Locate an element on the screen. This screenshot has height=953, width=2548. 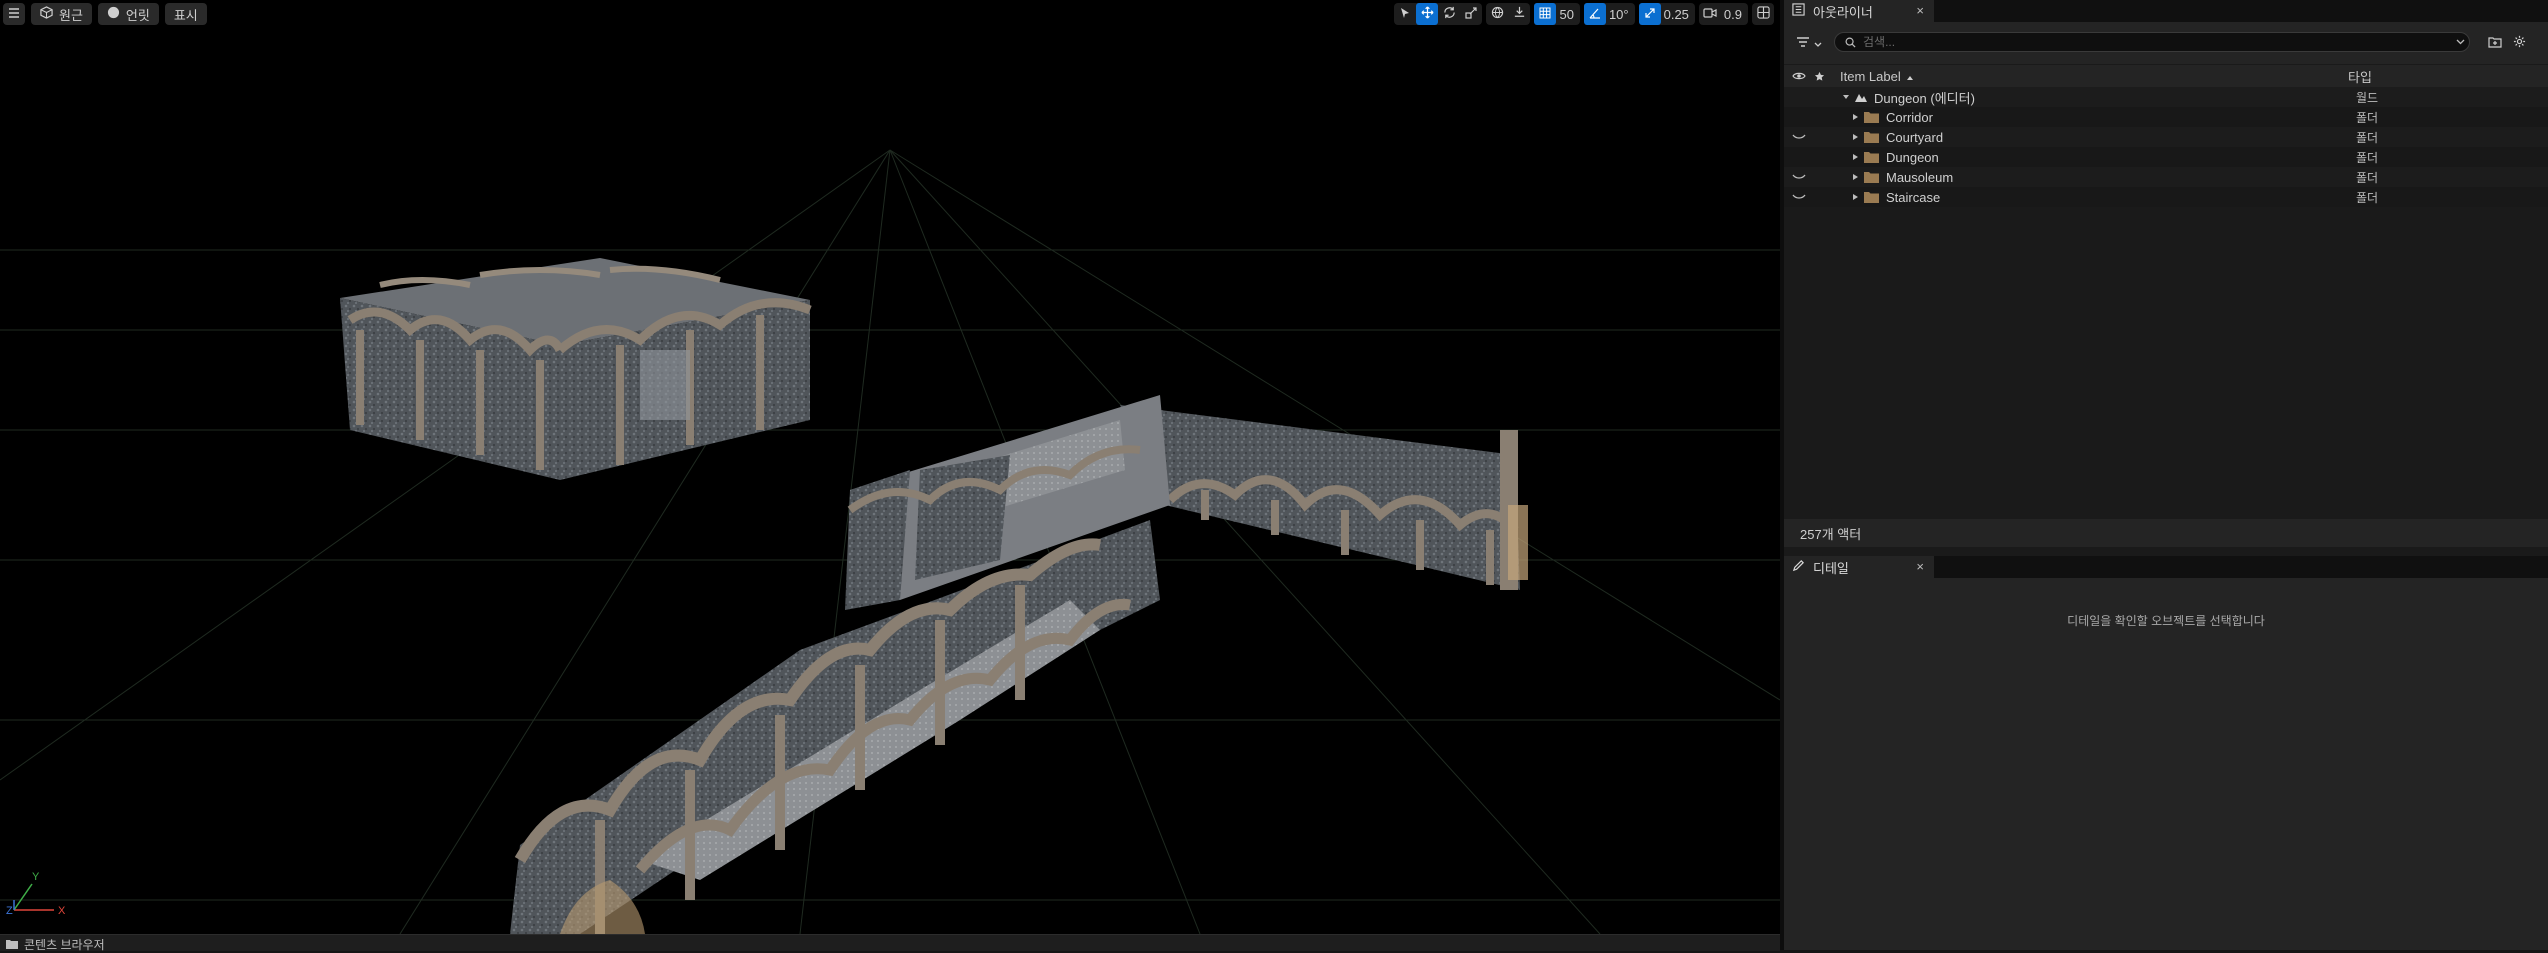
surface-snap-icon is located at coordinates (1519, 14).